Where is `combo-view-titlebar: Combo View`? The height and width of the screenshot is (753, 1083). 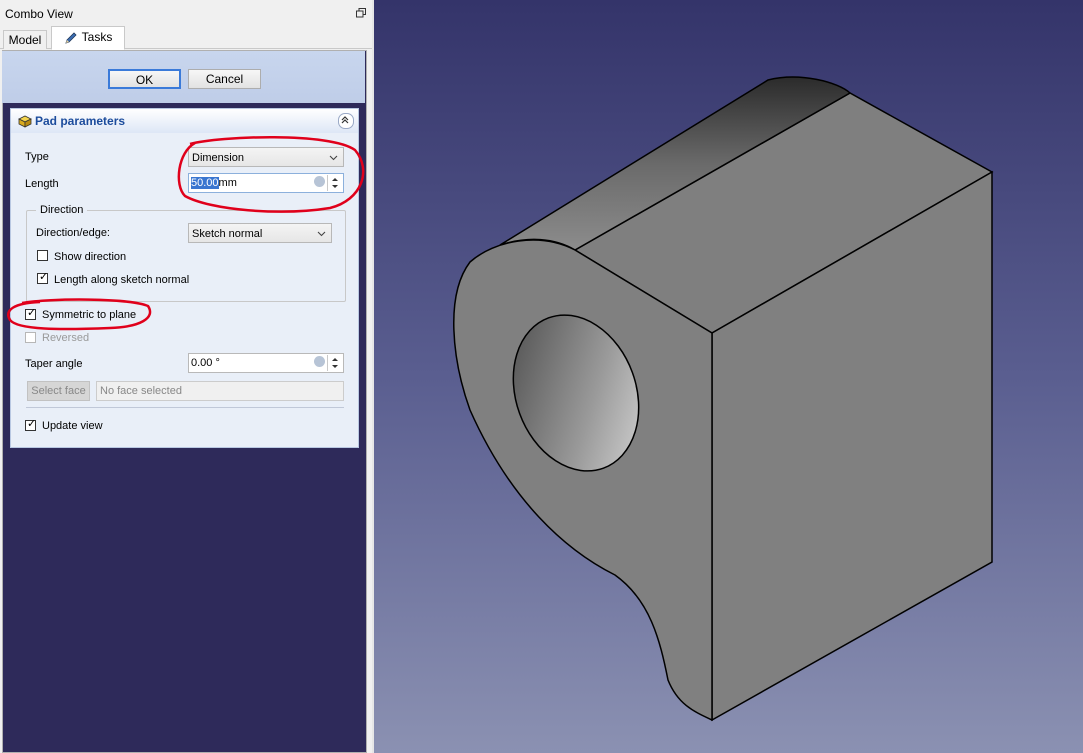
combo-view-titlebar: Combo View is located at coordinates (186, 14).